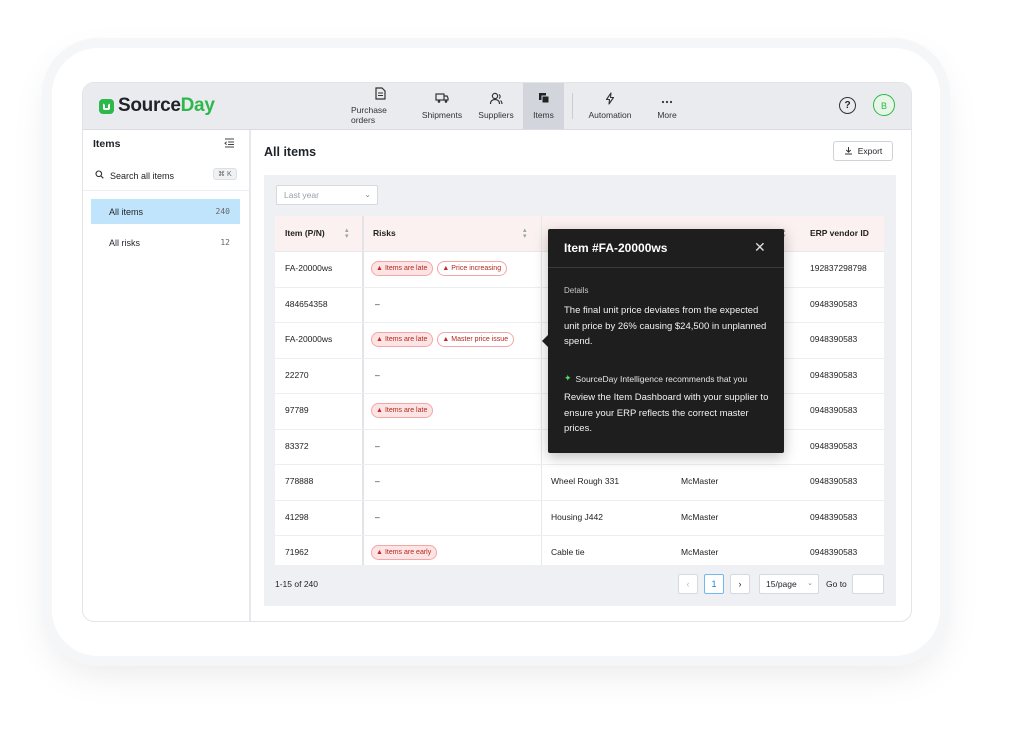 The width and height of the screenshot is (1024, 734). Describe the element at coordinates (585, 481) in the screenshot. I see `cell-description: Wheel Rough 331` at that location.